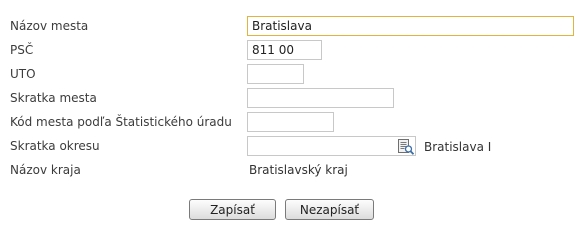  Describe the element at coordinates (298, 170) in the screenshot. I see `nazov-kraja-value: Bratislavský kraj` at that location.